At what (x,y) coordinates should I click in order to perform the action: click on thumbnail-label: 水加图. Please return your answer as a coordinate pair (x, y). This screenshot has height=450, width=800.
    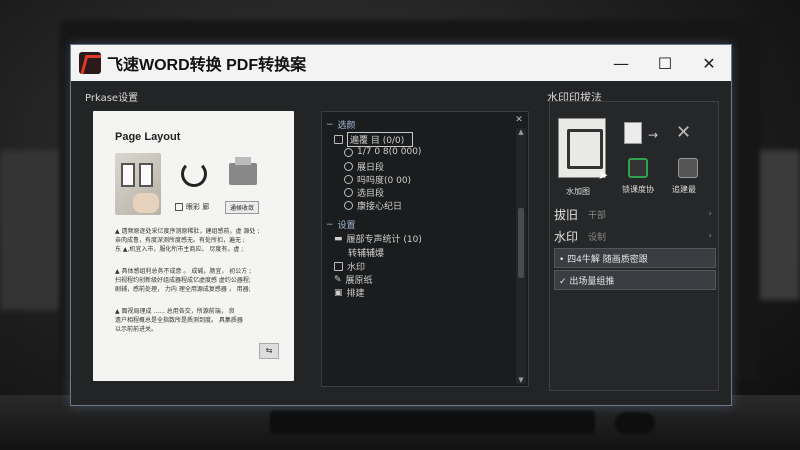
    Looking at the image, I should click on (578, 191).